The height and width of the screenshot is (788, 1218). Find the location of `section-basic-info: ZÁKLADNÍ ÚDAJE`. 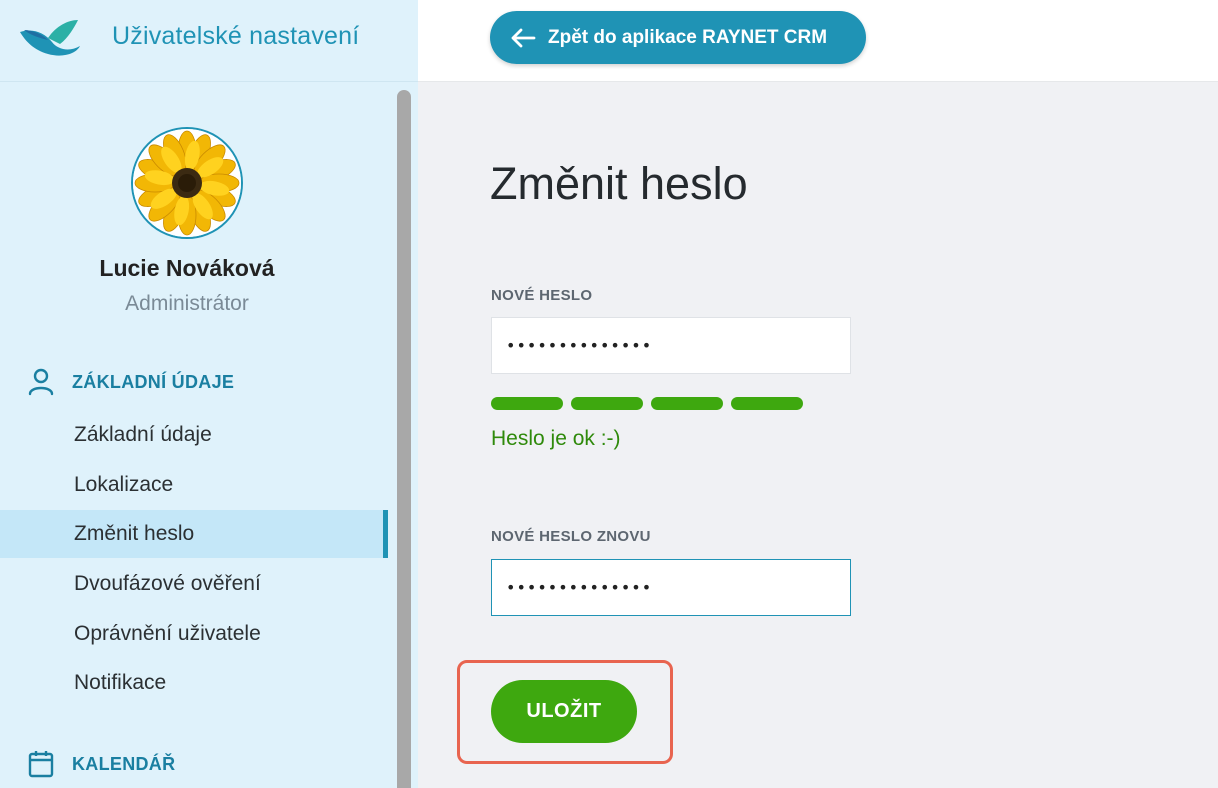

section-basic-info: ZÁKLADNÍ ÚDAJE is located at coordinates (131, 382).